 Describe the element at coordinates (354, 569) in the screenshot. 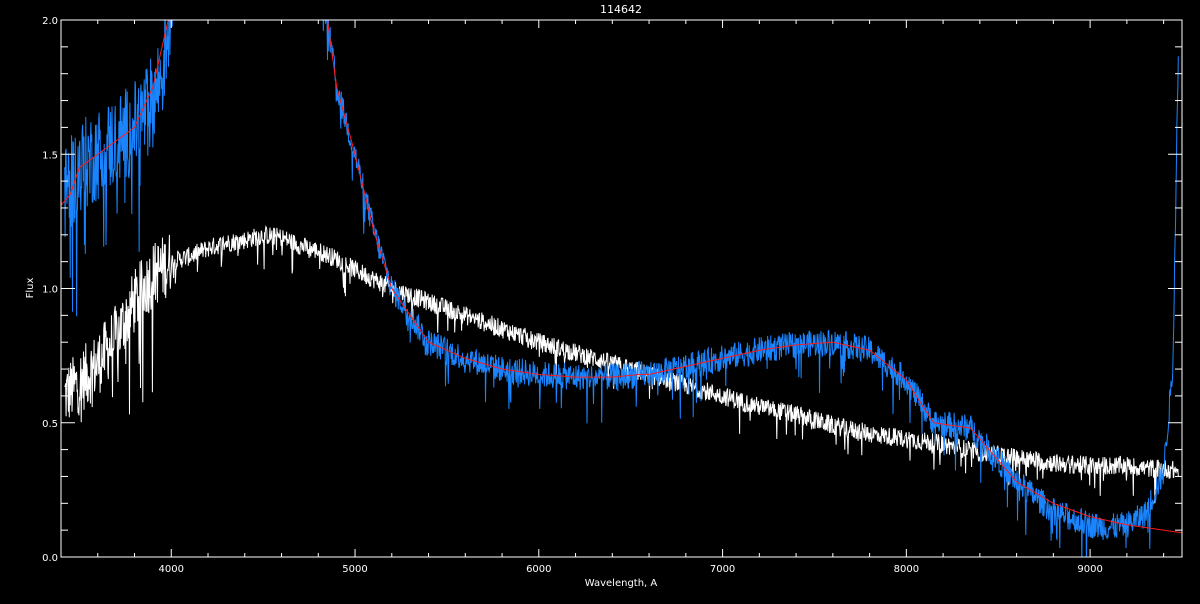

I see `x-tick-label: 5000` at that location.